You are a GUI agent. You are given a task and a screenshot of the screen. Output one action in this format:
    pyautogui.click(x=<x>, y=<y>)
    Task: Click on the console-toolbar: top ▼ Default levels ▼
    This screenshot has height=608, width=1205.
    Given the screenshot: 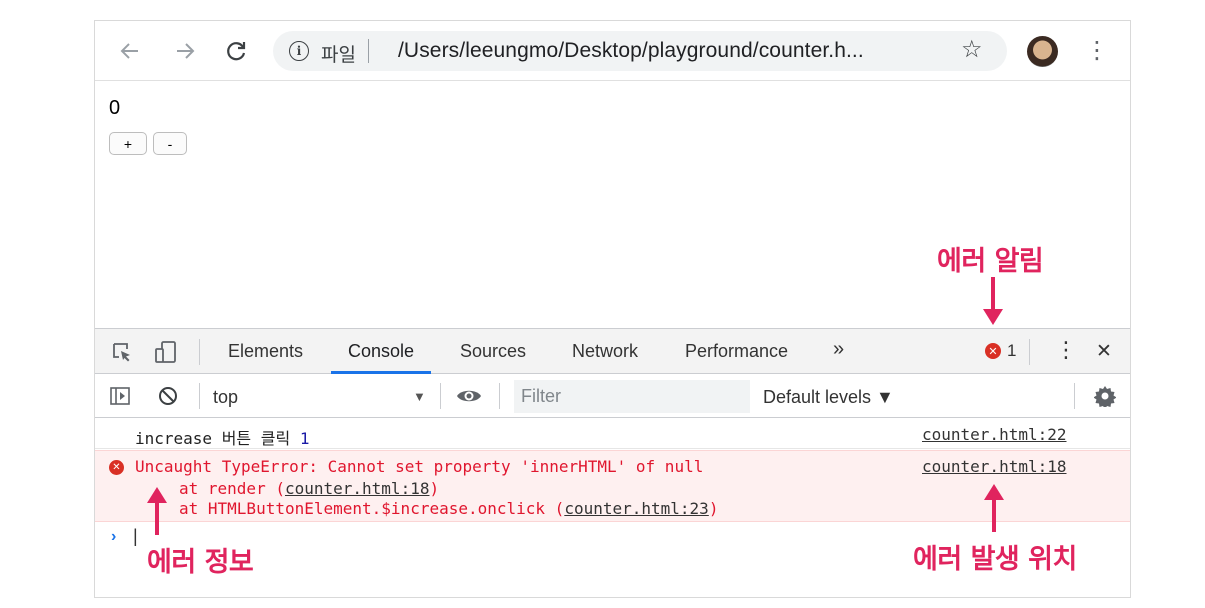 What is the action you would take?
    pyautogui.click(x=612, y=396)
    